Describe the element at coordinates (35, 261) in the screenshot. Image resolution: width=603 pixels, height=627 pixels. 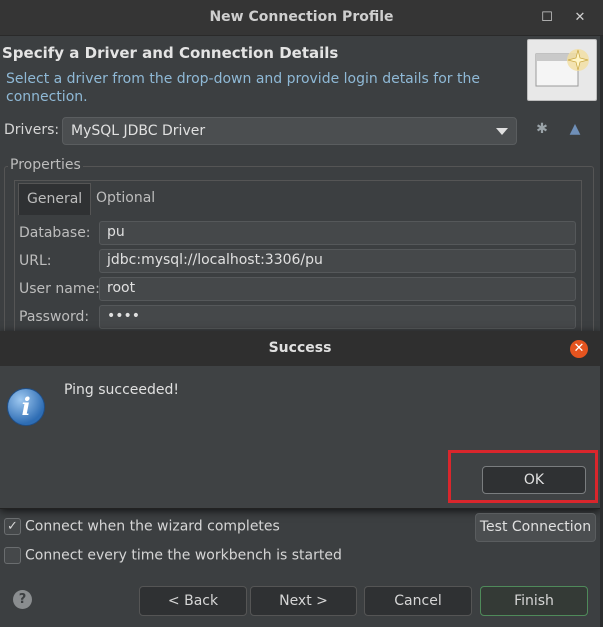
I see `url-label: URL:` at that location.